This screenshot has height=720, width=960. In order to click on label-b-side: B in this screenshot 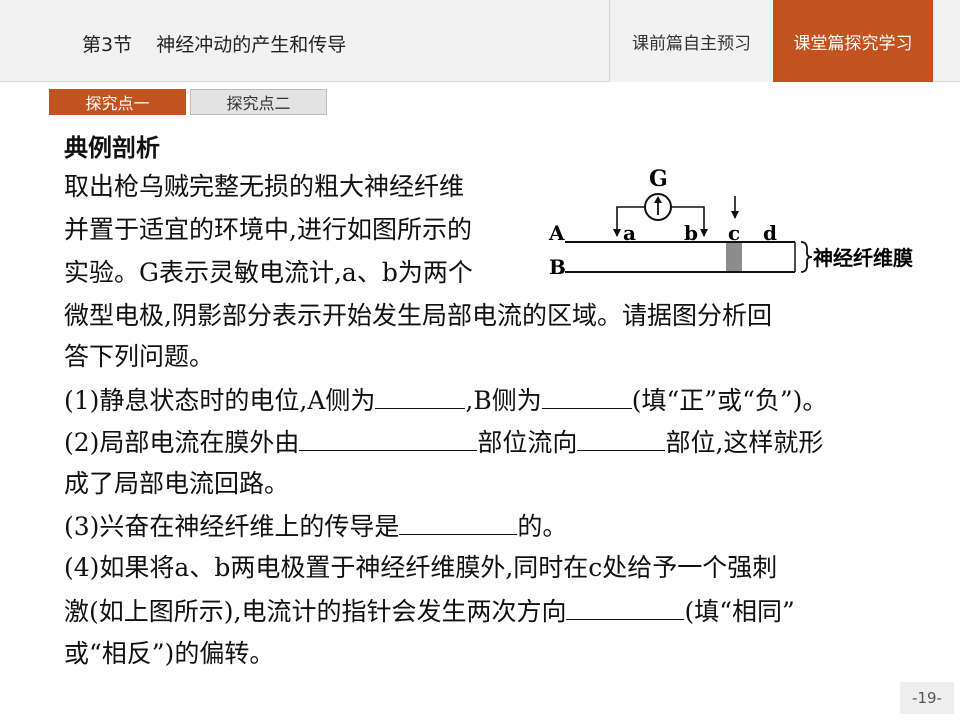, I will do `click(557, 267)`.